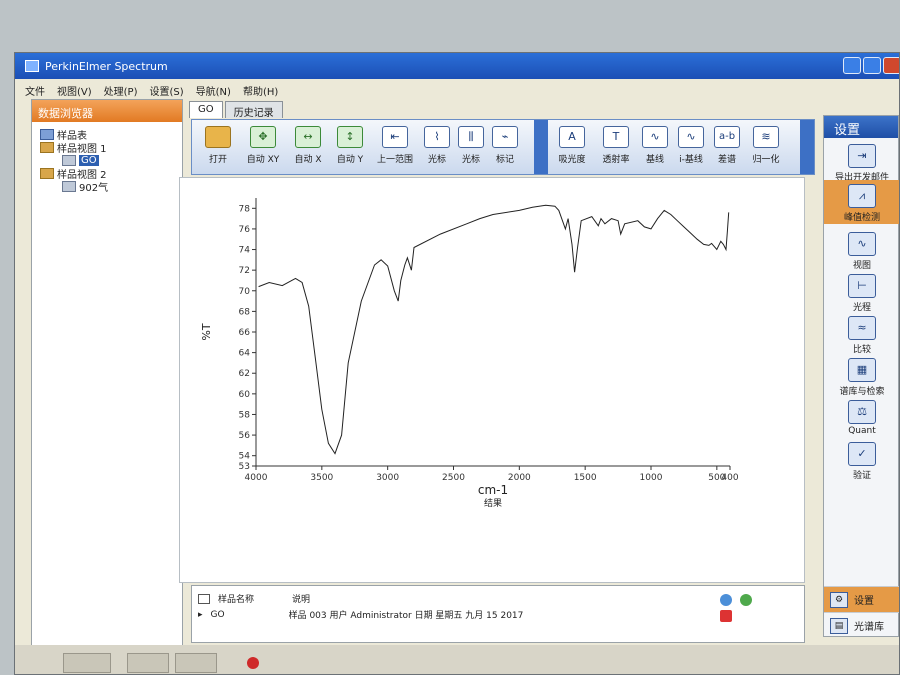 This screenshot has width=900, height=675. Describe the element at coordinates (35, 90) in the screenshot. I see `menu-file: 文件` at that location.